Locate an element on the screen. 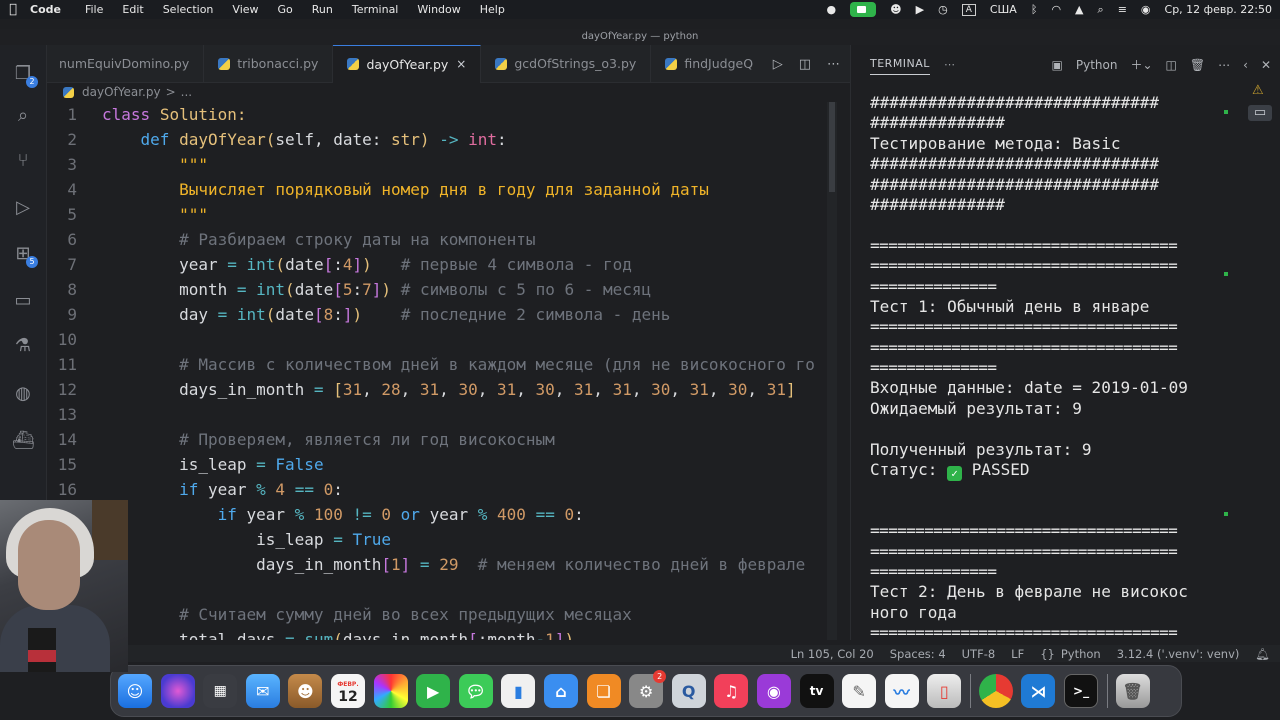 The image size is (1280, 720). vscode-icon: ⋊ is located at coordinates (1038, 691).